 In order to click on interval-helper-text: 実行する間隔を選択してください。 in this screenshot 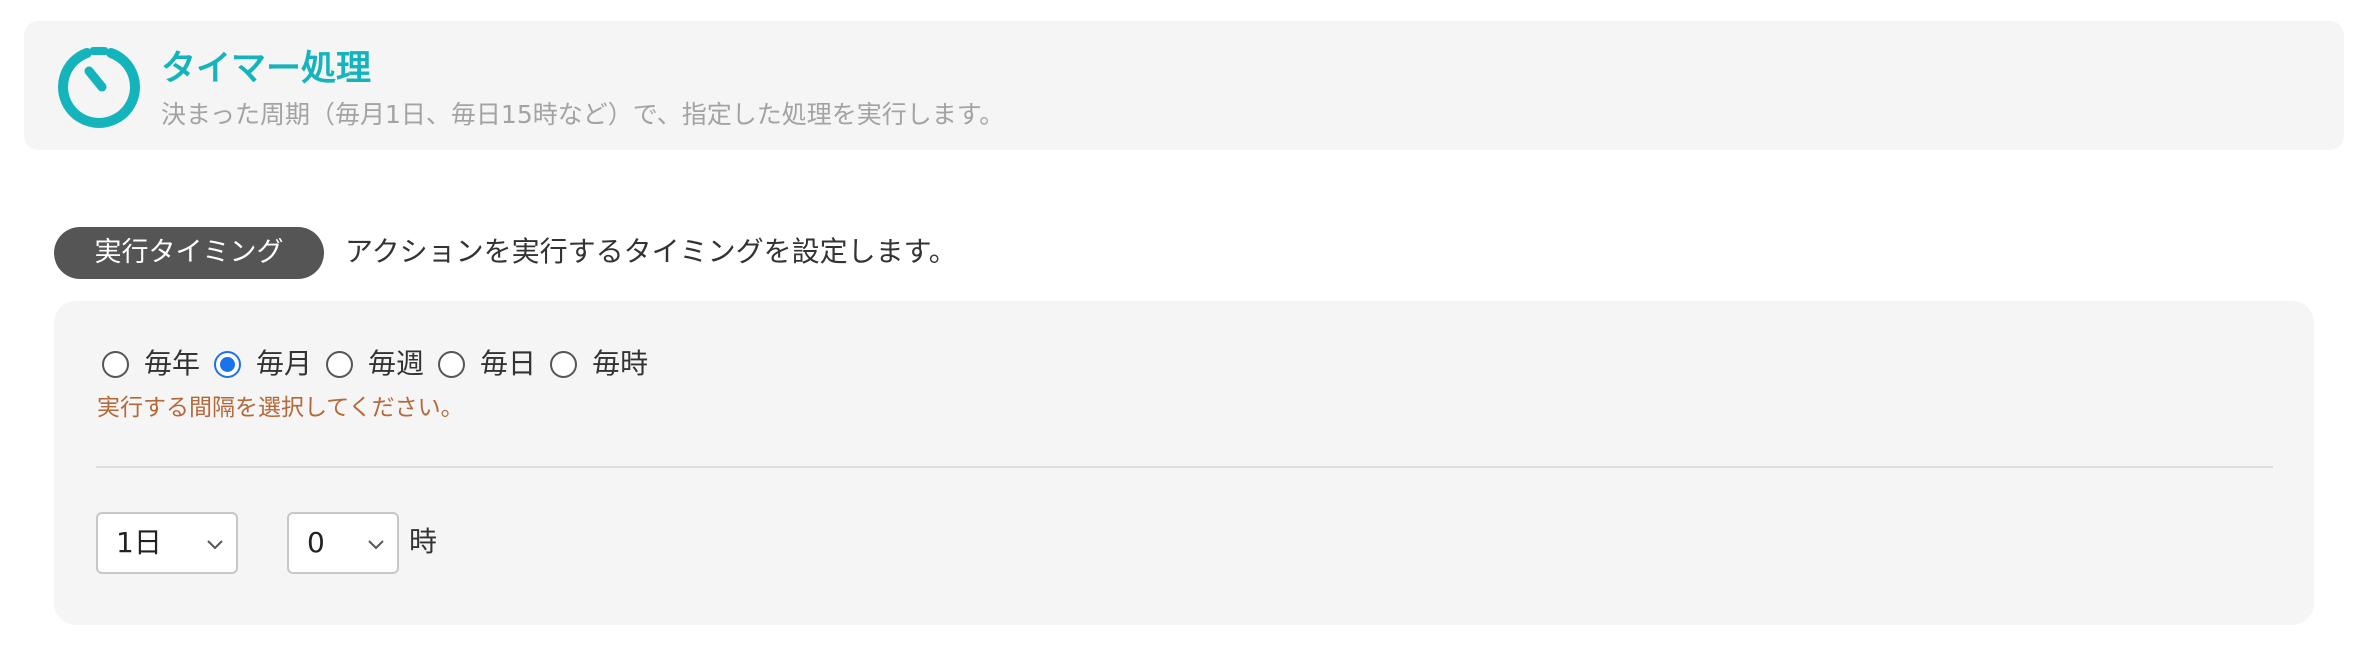, I will do `click(280, 408)`.